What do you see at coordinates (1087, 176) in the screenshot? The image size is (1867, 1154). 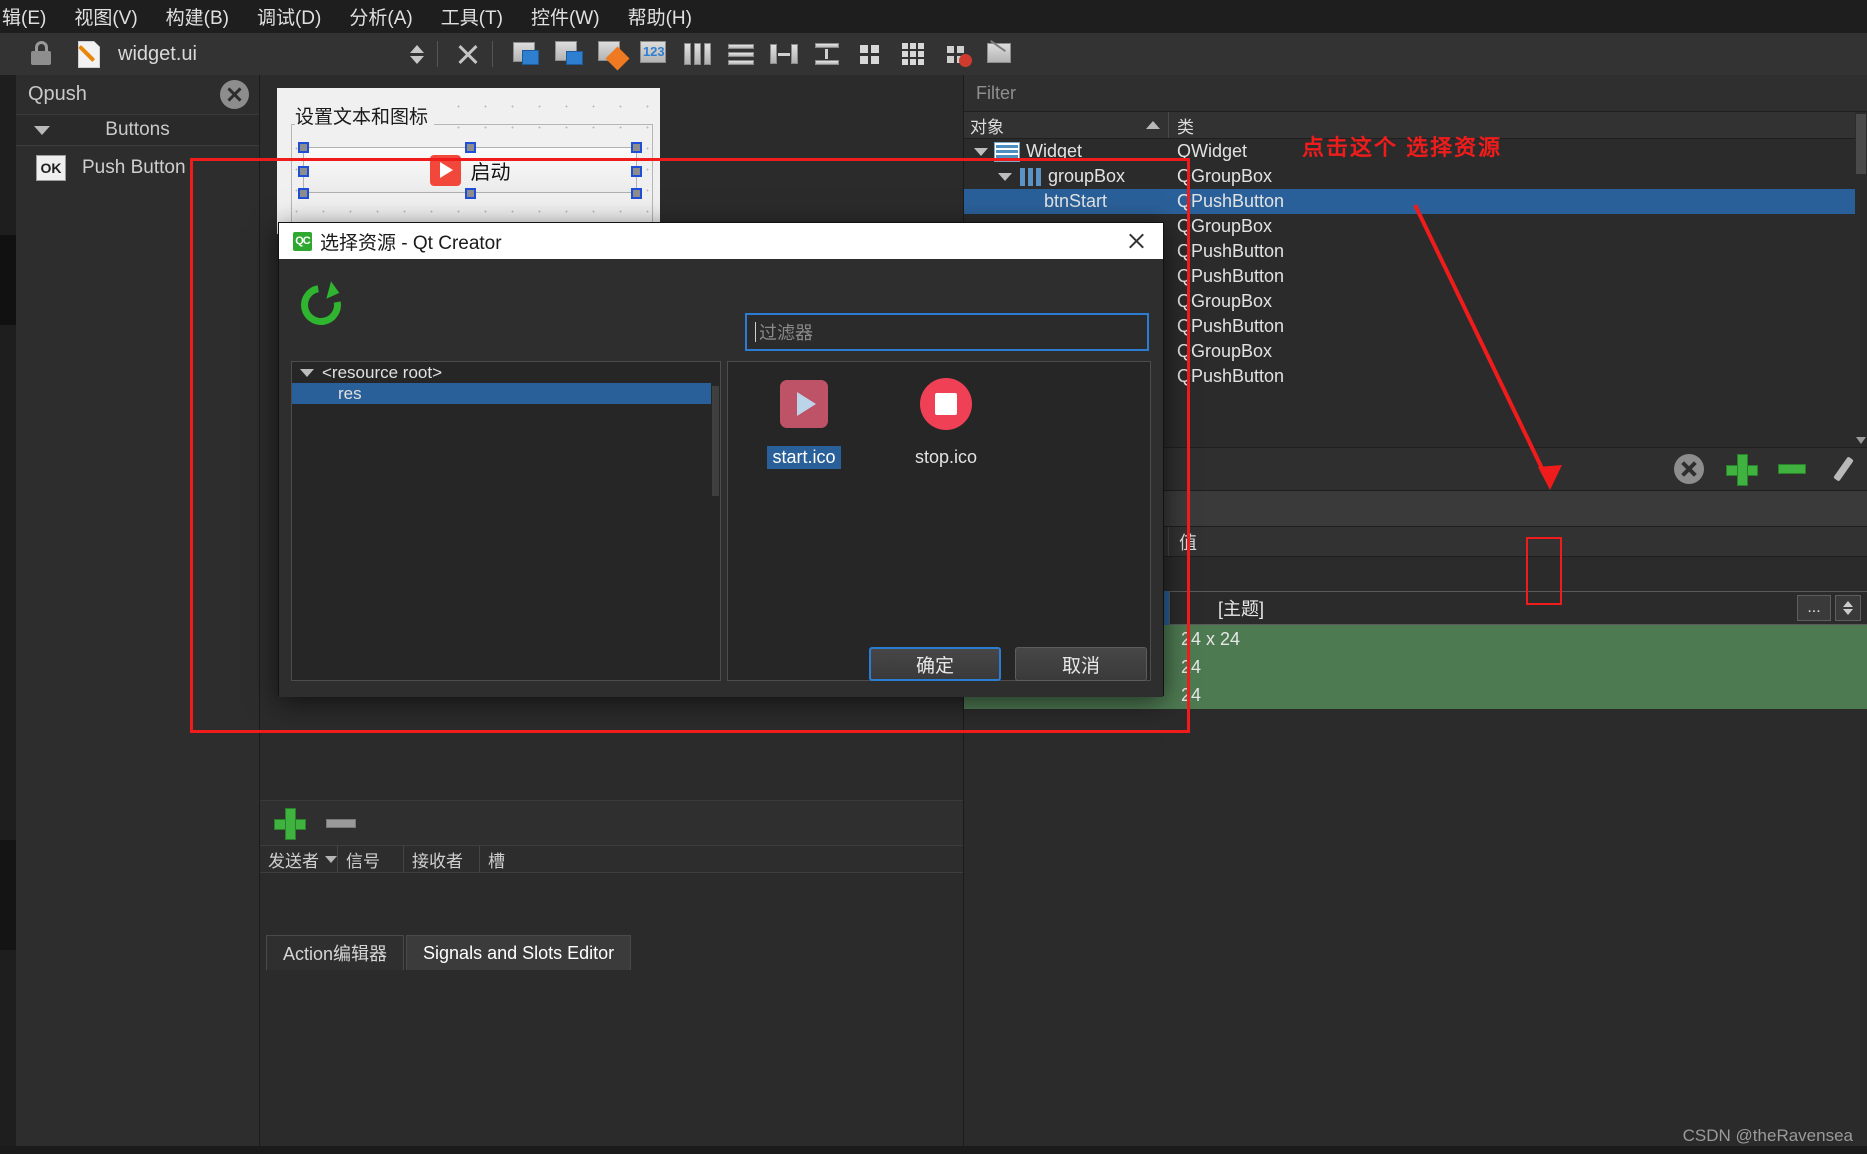 I see `object-name: groupBox` at bounding box center [1087, 176].